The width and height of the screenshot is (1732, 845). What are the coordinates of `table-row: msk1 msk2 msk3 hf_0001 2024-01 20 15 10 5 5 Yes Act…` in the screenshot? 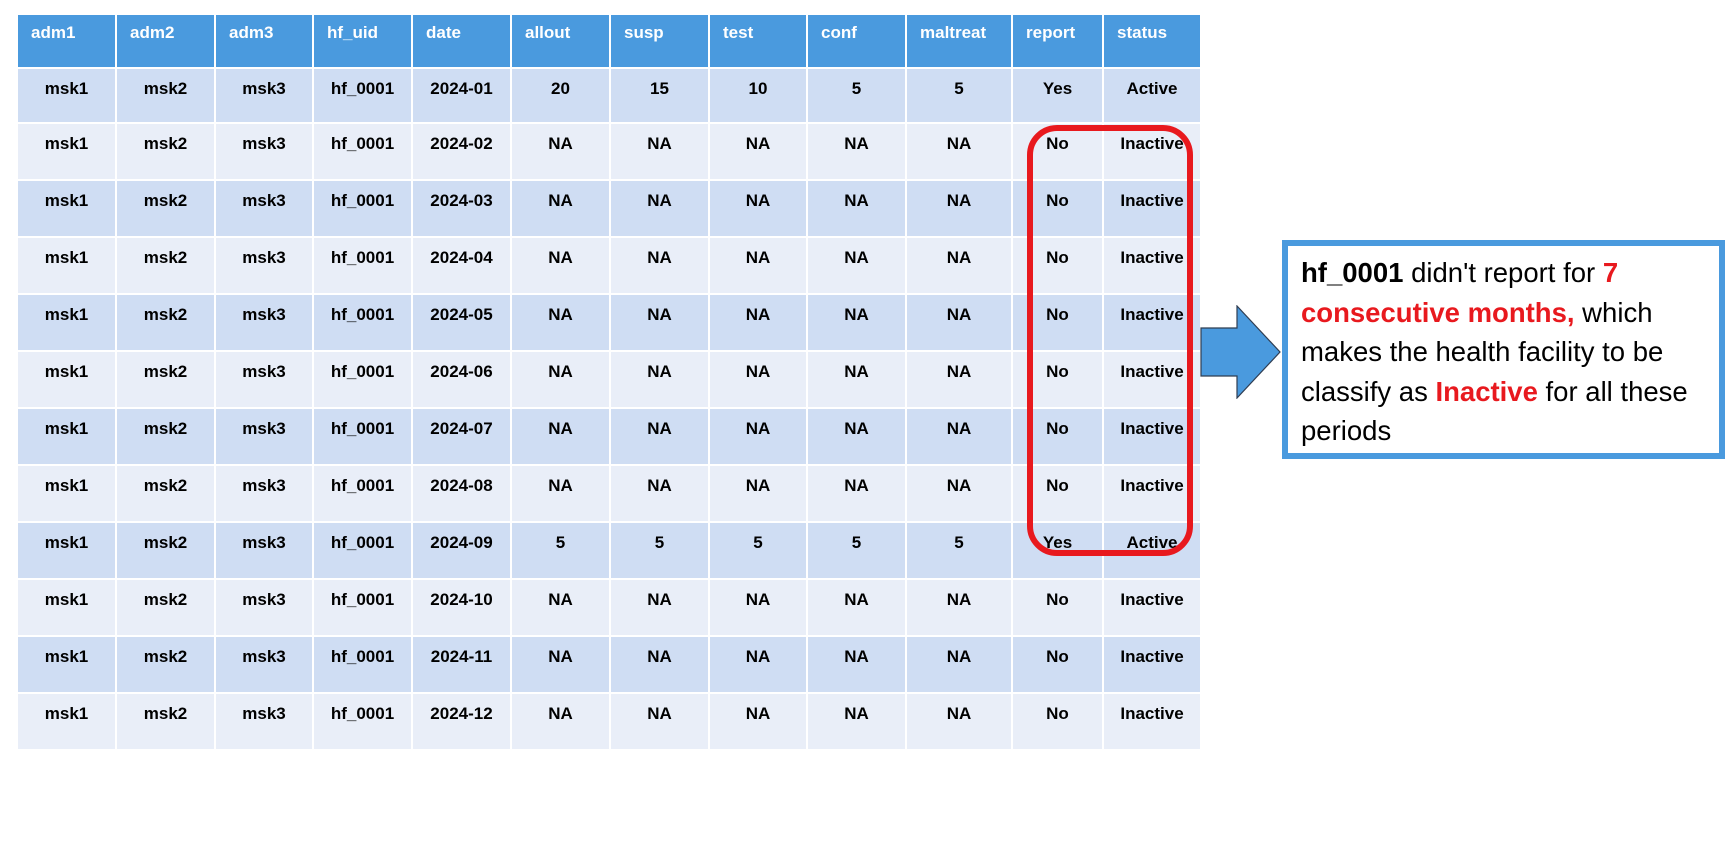 It's located at (610, 96).